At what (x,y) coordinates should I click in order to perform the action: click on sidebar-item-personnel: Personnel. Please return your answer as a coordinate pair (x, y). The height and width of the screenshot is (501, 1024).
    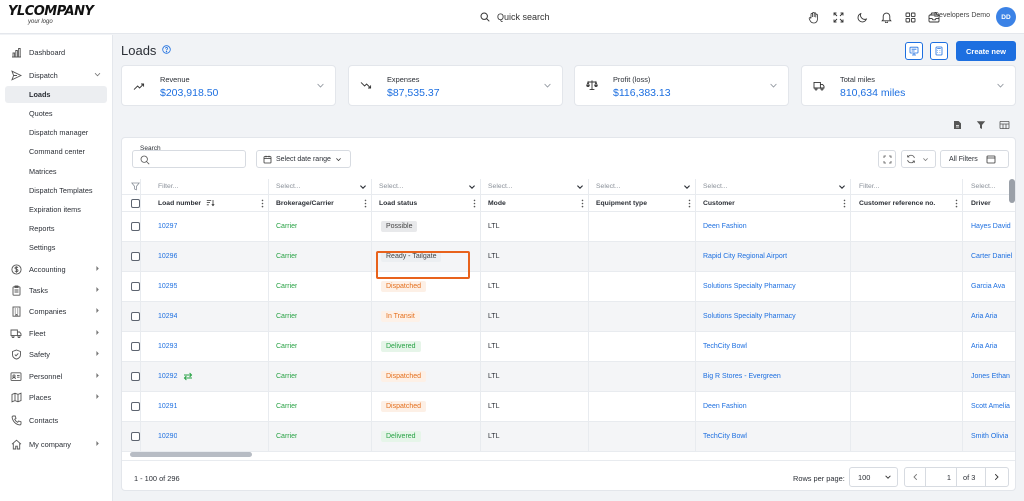
    Looking at the image, I should click on (56, 376).